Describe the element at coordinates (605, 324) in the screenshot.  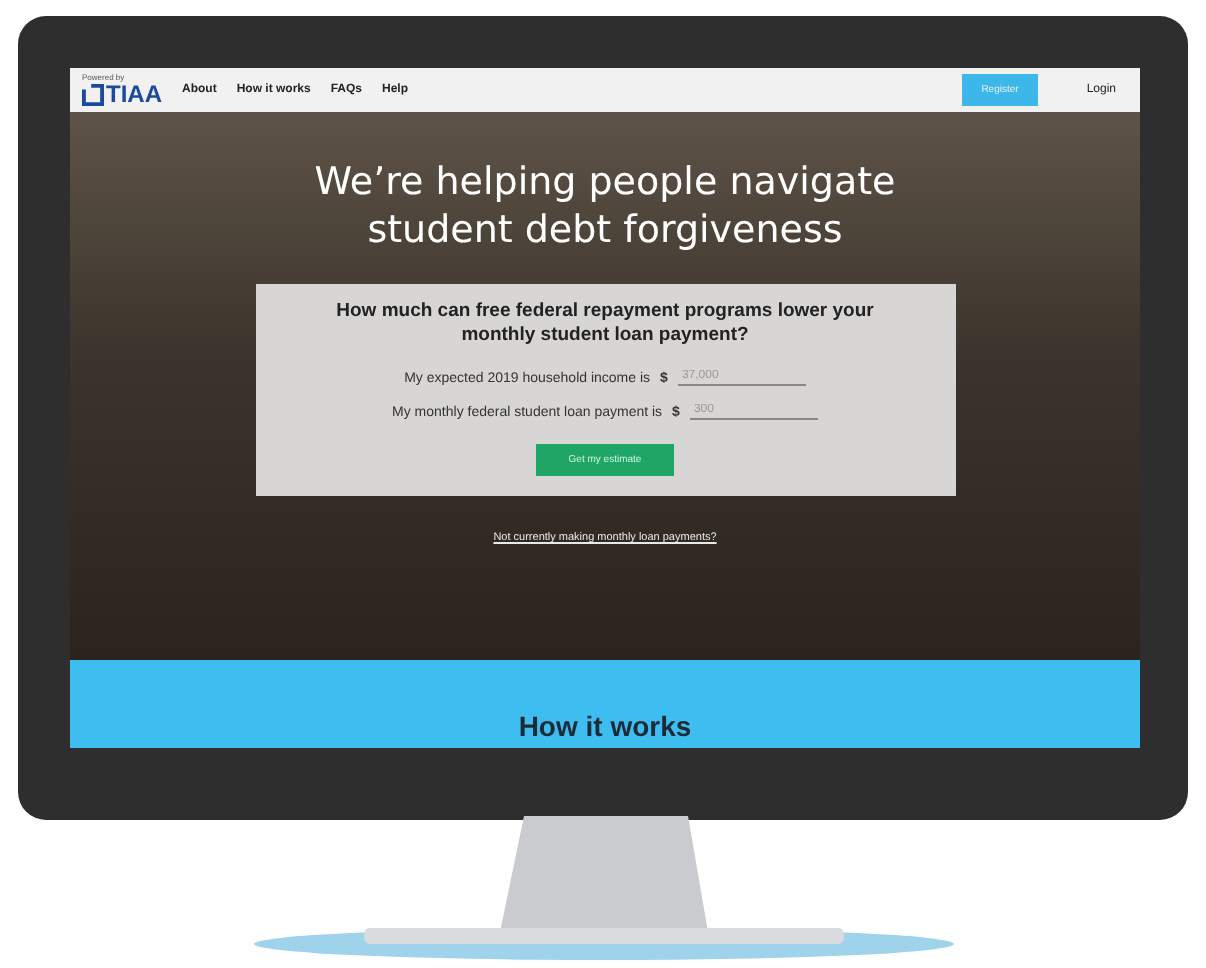
I see `card-question: How much can free federal repayment programs lower your monthly student loan payment?` at that location.